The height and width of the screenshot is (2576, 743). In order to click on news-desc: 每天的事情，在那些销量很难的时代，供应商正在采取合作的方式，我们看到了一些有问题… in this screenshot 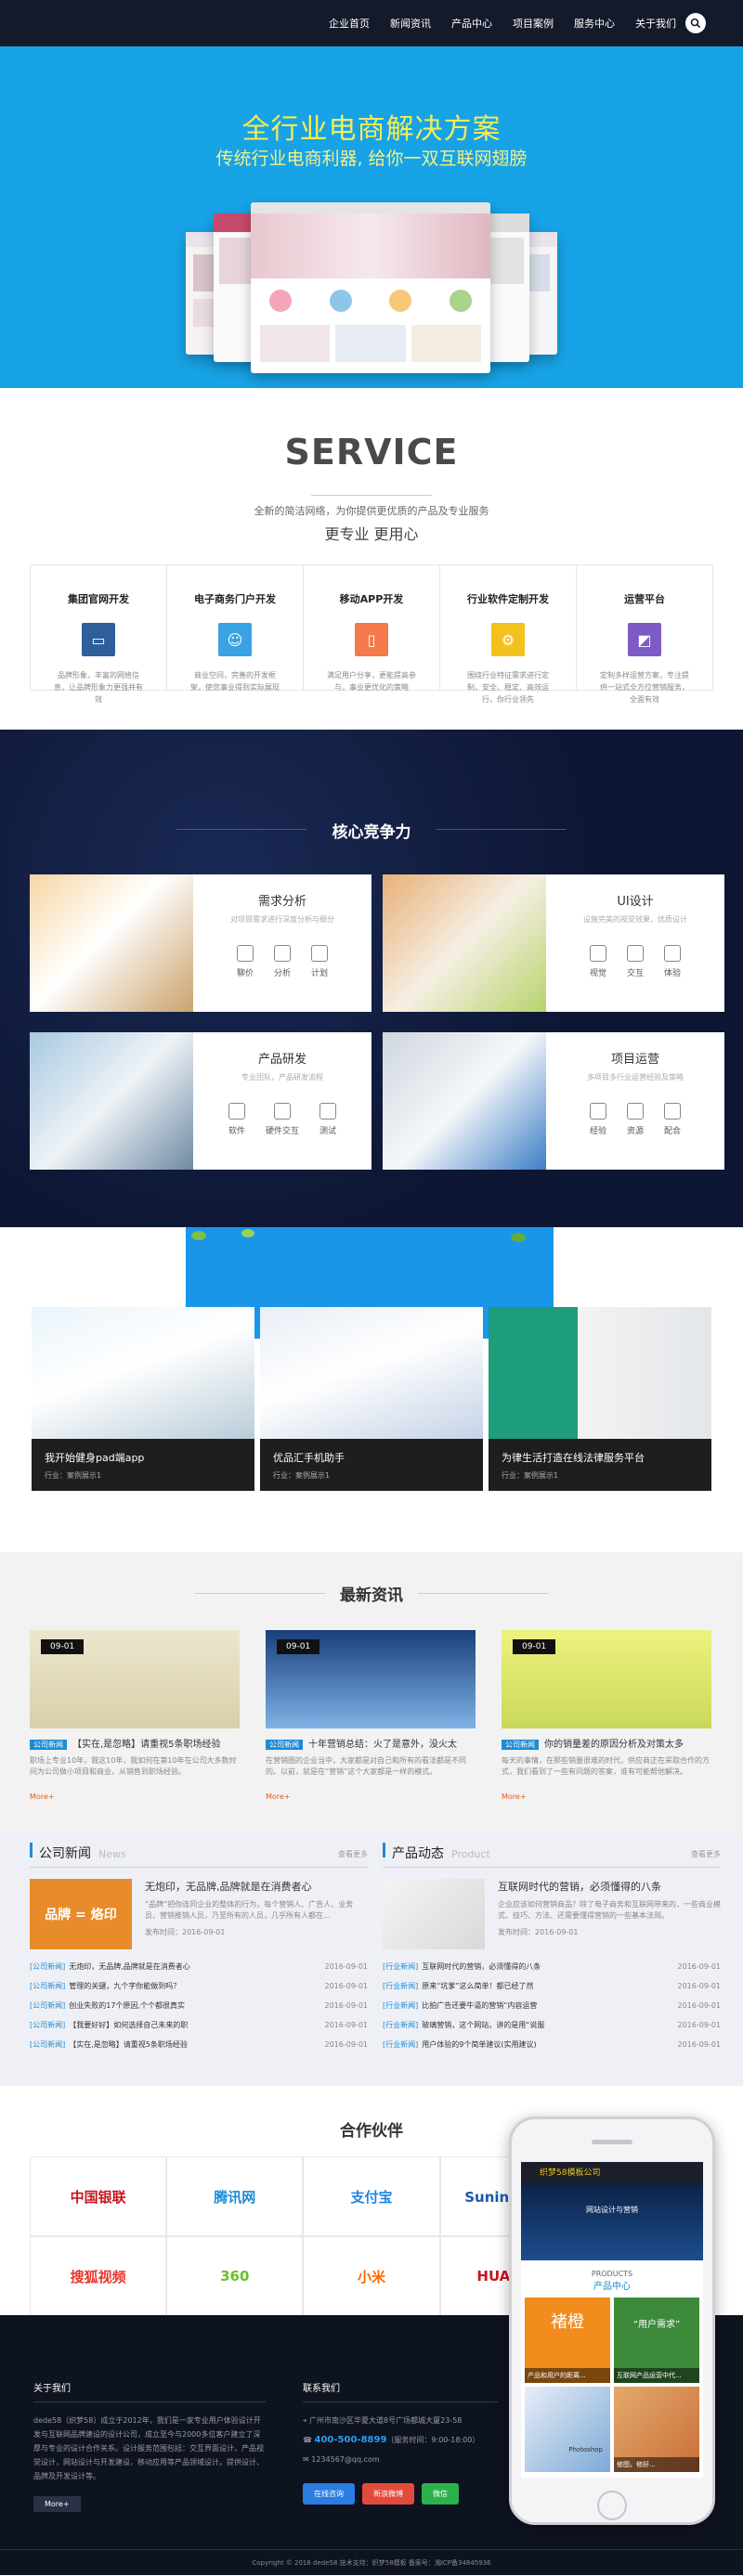, I will do `click(606, 1766)`.